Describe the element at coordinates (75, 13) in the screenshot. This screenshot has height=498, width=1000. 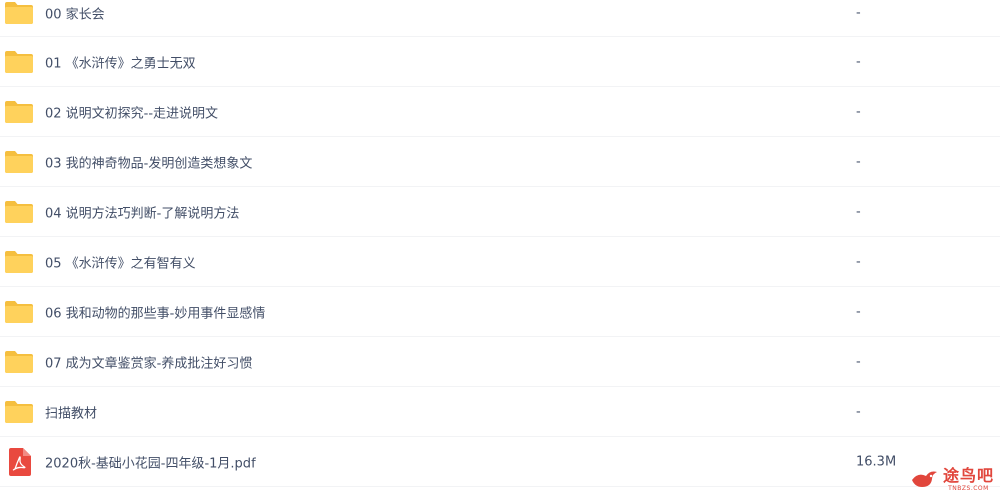
I see `file-name: 00 家长会` at that location.